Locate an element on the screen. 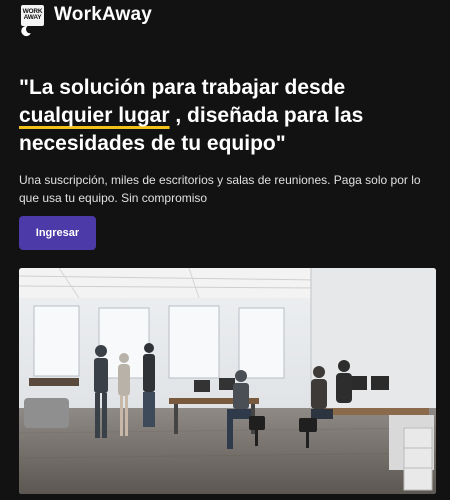 This screenshot has width=450, height=500. headline-highlight: cualquier lugar is located at coordinates (94, 115).